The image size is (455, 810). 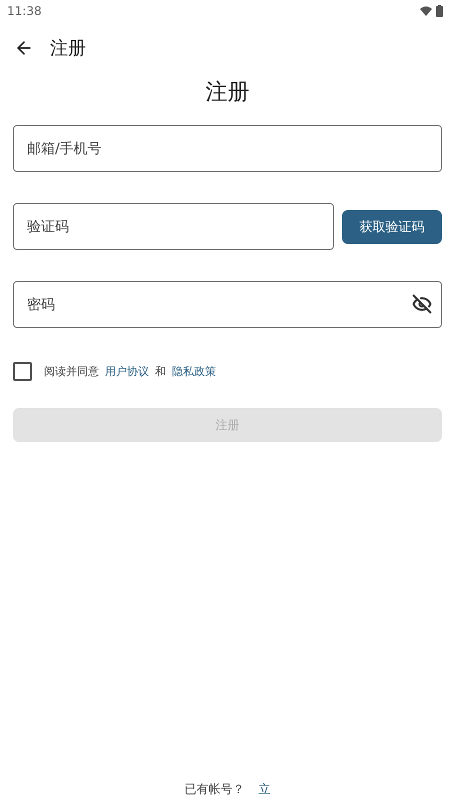 I want to click on battery-icon, so click(x=439, y=11).